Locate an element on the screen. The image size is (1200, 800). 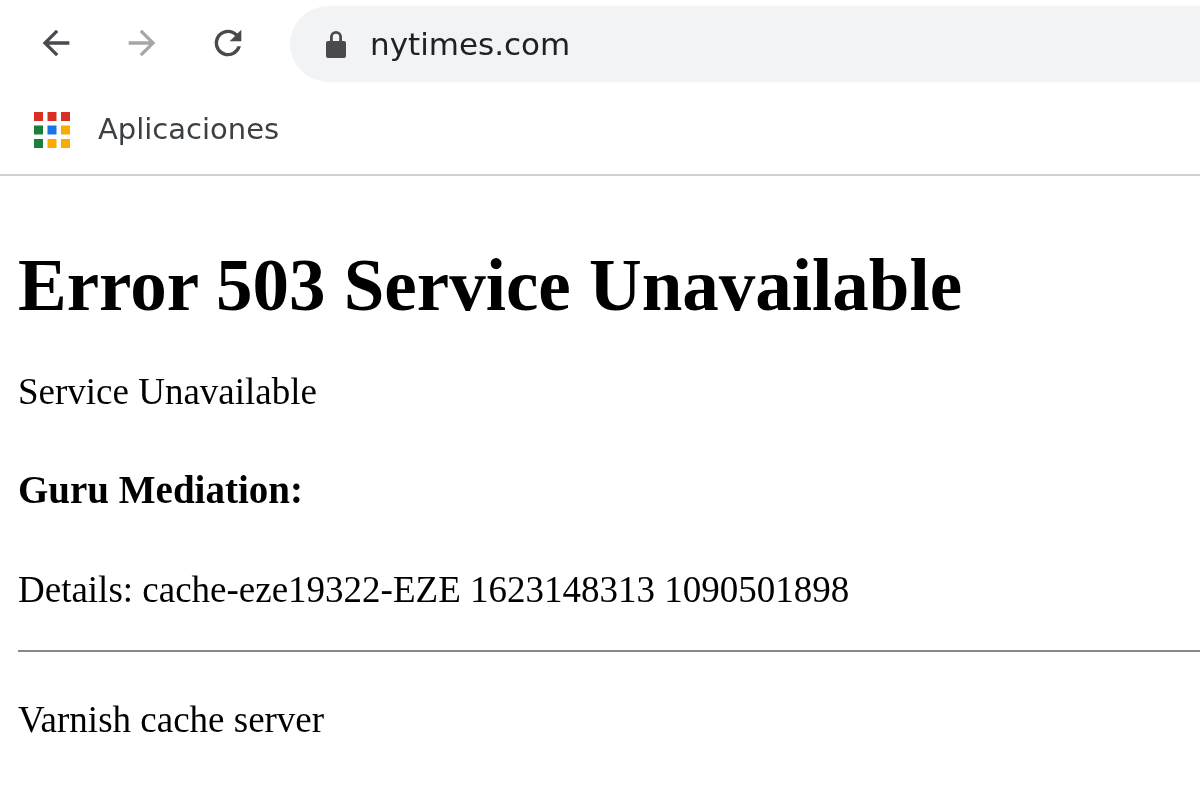
apps-grid-icon is located at coordinates (52, 130).